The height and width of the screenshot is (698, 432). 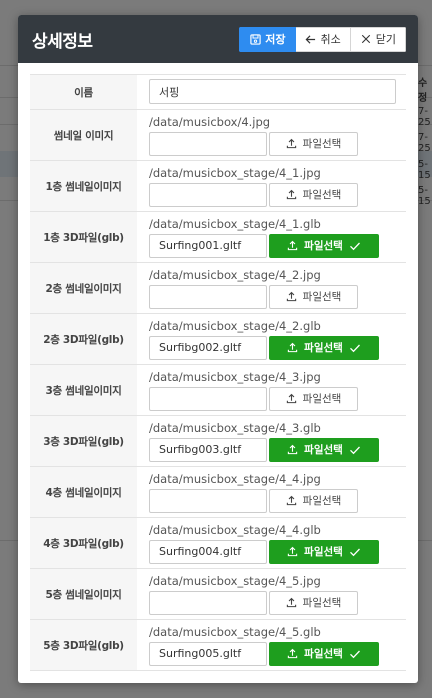 I want to click on file-input-group: Surfing001.gltf 파일선택, so click(x=277, y=245).